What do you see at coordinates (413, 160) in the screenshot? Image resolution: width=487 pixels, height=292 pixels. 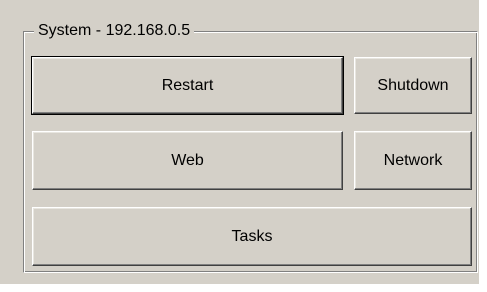 I see `network-button: Network` at bounding box center [413, 160].